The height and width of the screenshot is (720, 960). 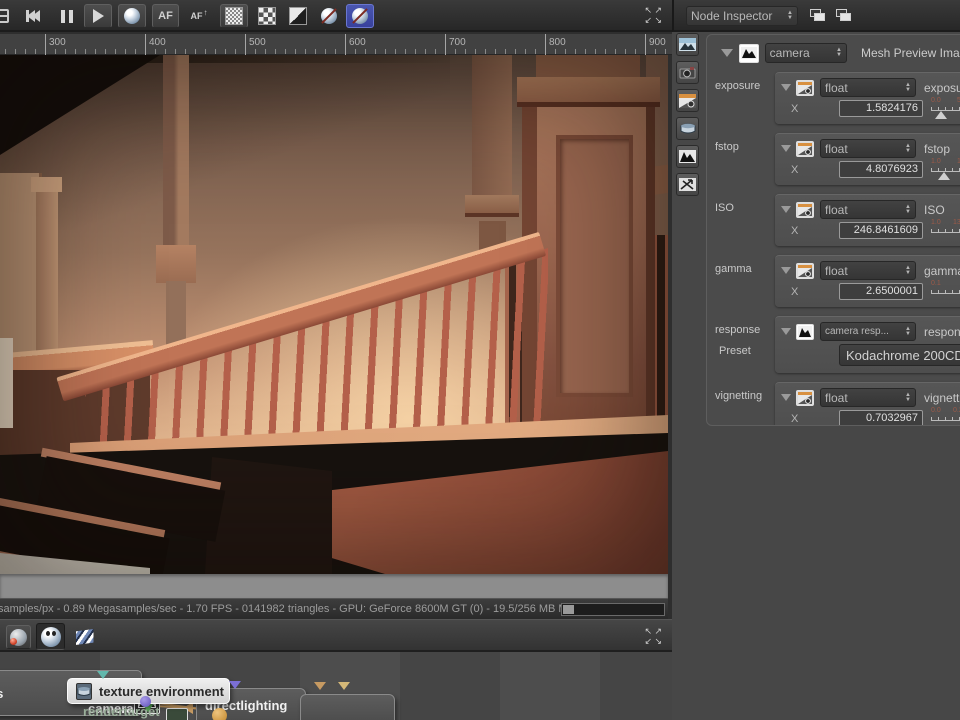 What do you see at coordinates (267, 16) in the screenshot?
I see `checker-coarse-button` at bounding box center [267, 16].